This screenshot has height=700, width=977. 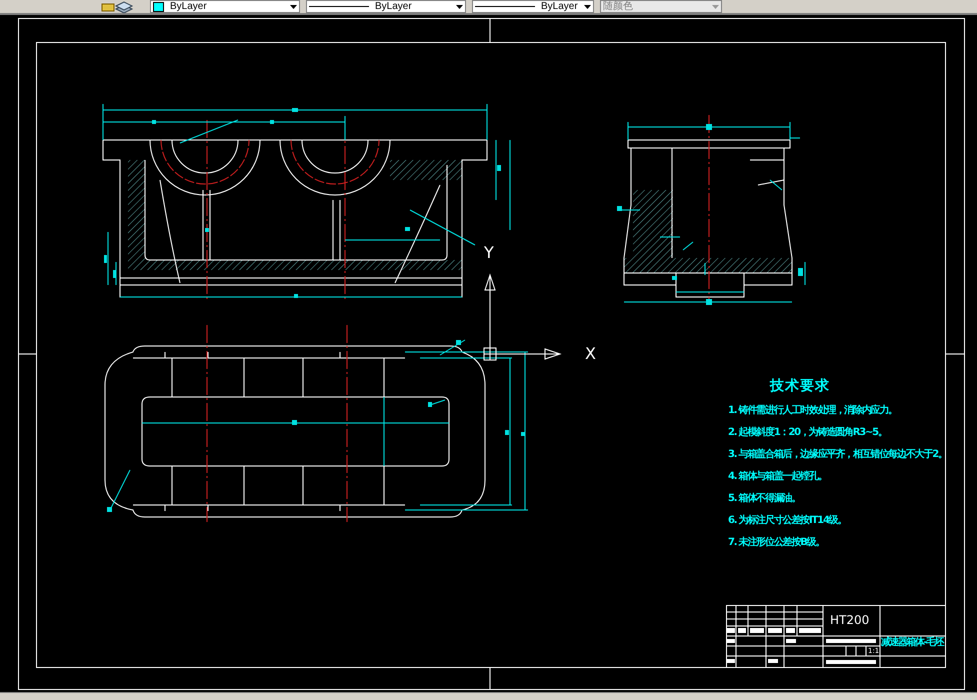 What do you see at coordinates (225, 6) in the screenshot?
I see `color-dropdown: ByLayer` at bounding box center [225, 6].